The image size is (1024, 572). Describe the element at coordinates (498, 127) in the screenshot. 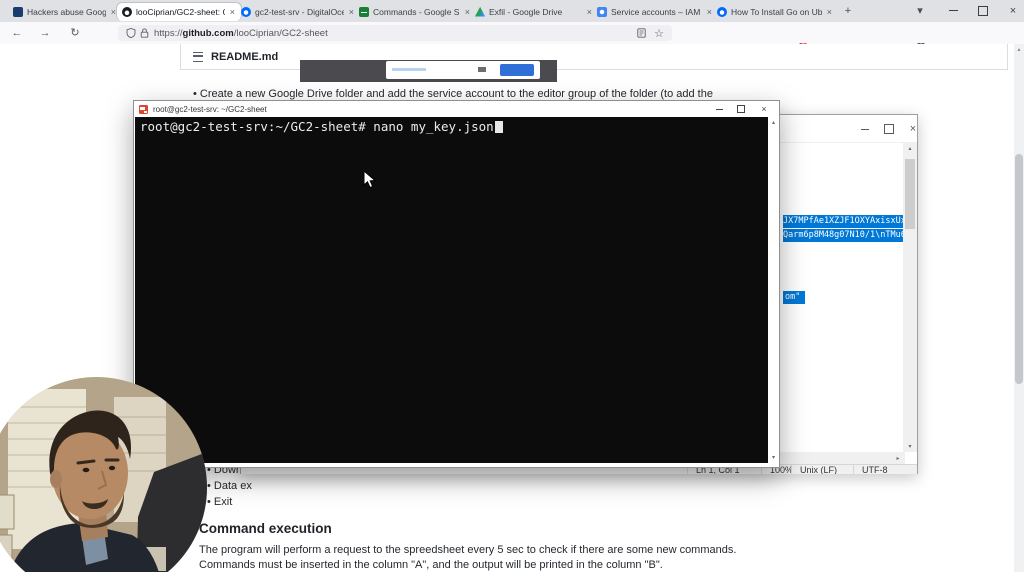

I see `terminal-cursor` at that location.